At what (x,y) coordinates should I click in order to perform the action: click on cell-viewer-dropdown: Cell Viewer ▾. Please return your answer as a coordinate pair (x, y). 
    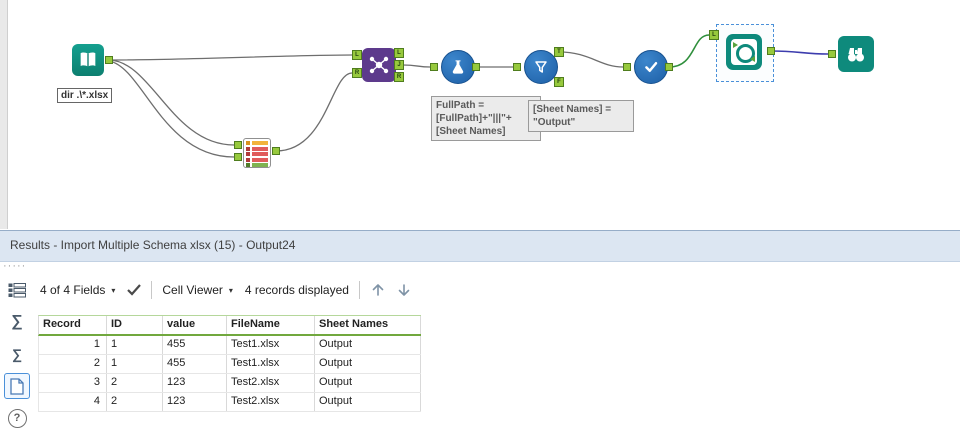
    Looking at the image, I should click on (197, 290).